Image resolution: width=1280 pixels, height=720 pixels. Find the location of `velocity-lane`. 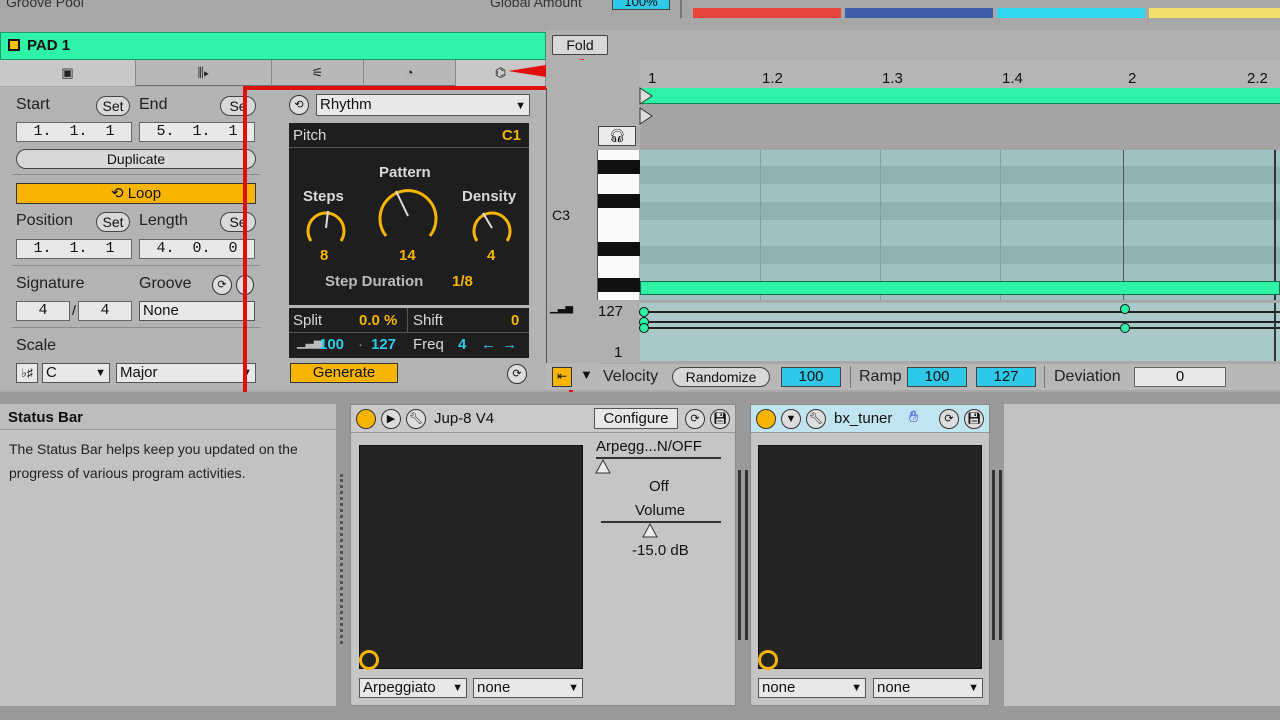

velocity-lane is located at coordinates (959, 332).